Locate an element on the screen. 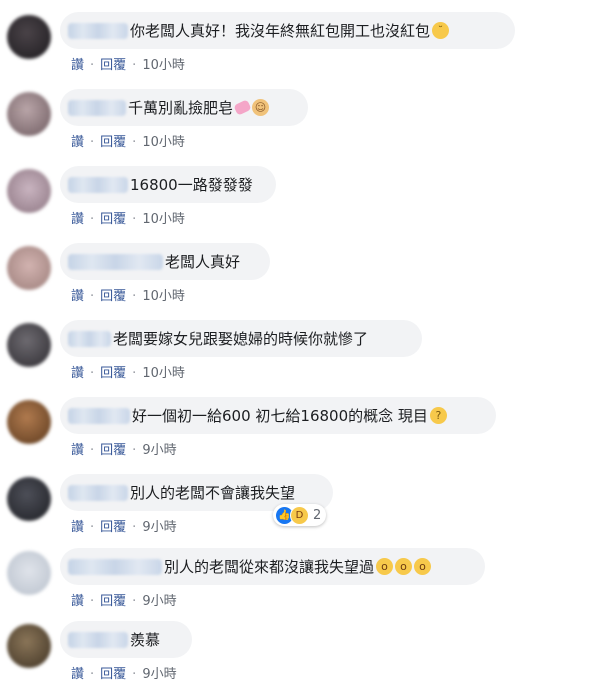 The height and width of the screenshot is (697, 613). comment-item: 老闆要嫁女兒跟娶媳婦的時候你就慘了 讚 · 回覆 · 10小時 is located at coordinates (306, 358).